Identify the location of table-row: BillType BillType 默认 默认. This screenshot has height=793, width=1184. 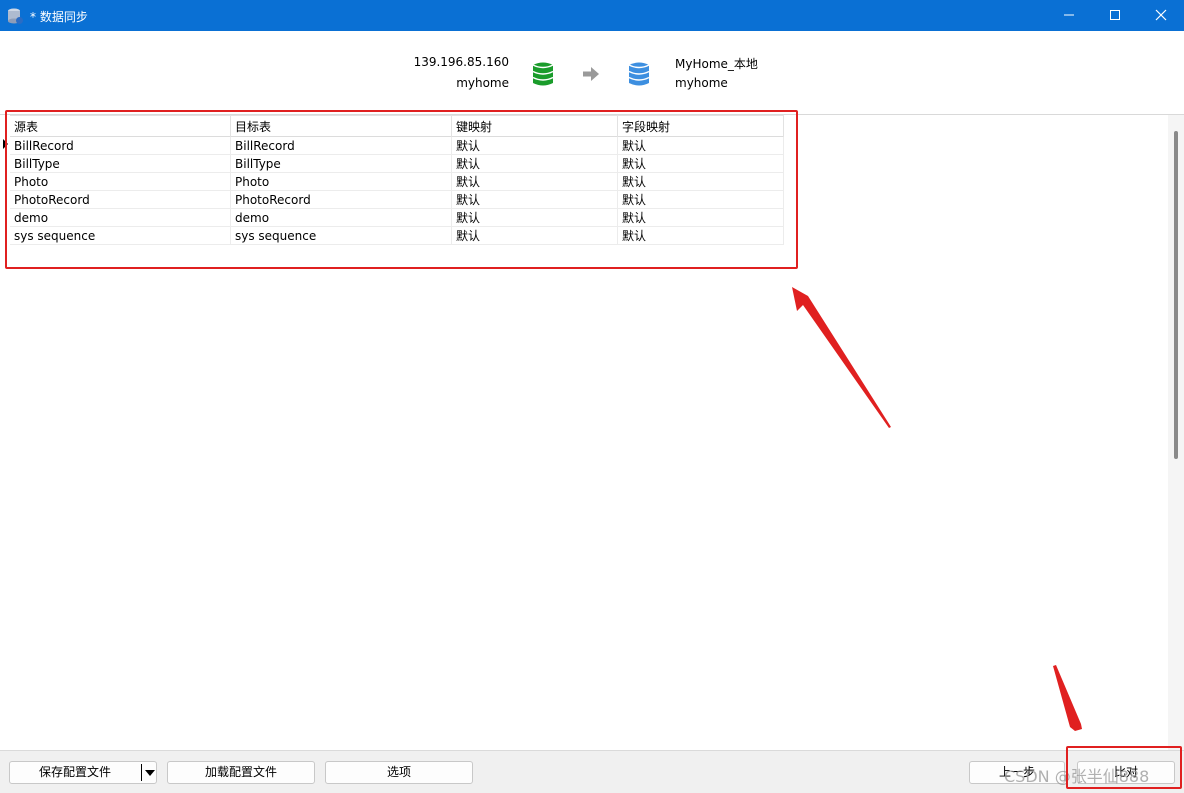
(397, 164).